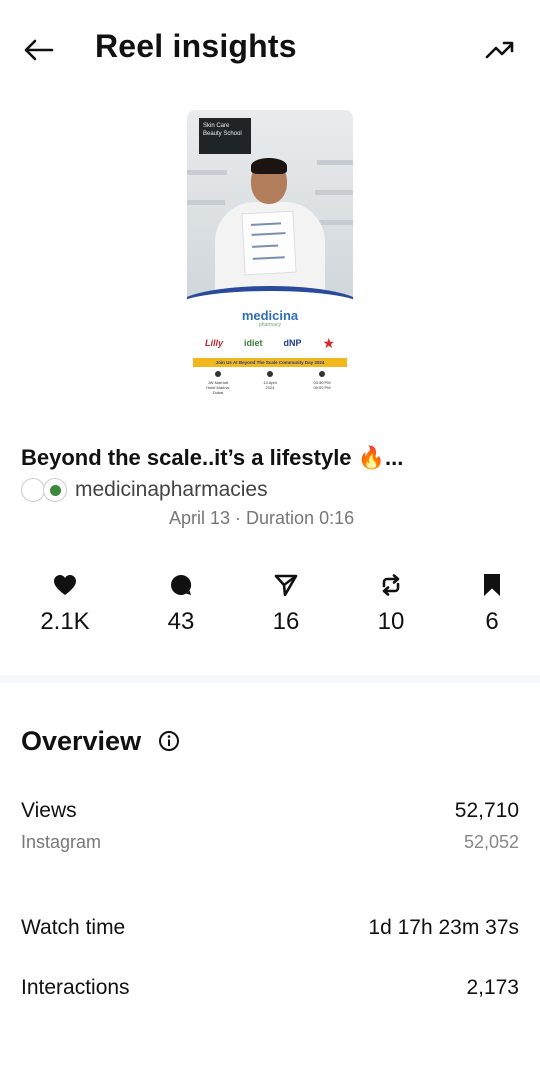  Describe the element at coordinates (270, 315) in the screenshot. I see `brand-logo: medicina` at that location.